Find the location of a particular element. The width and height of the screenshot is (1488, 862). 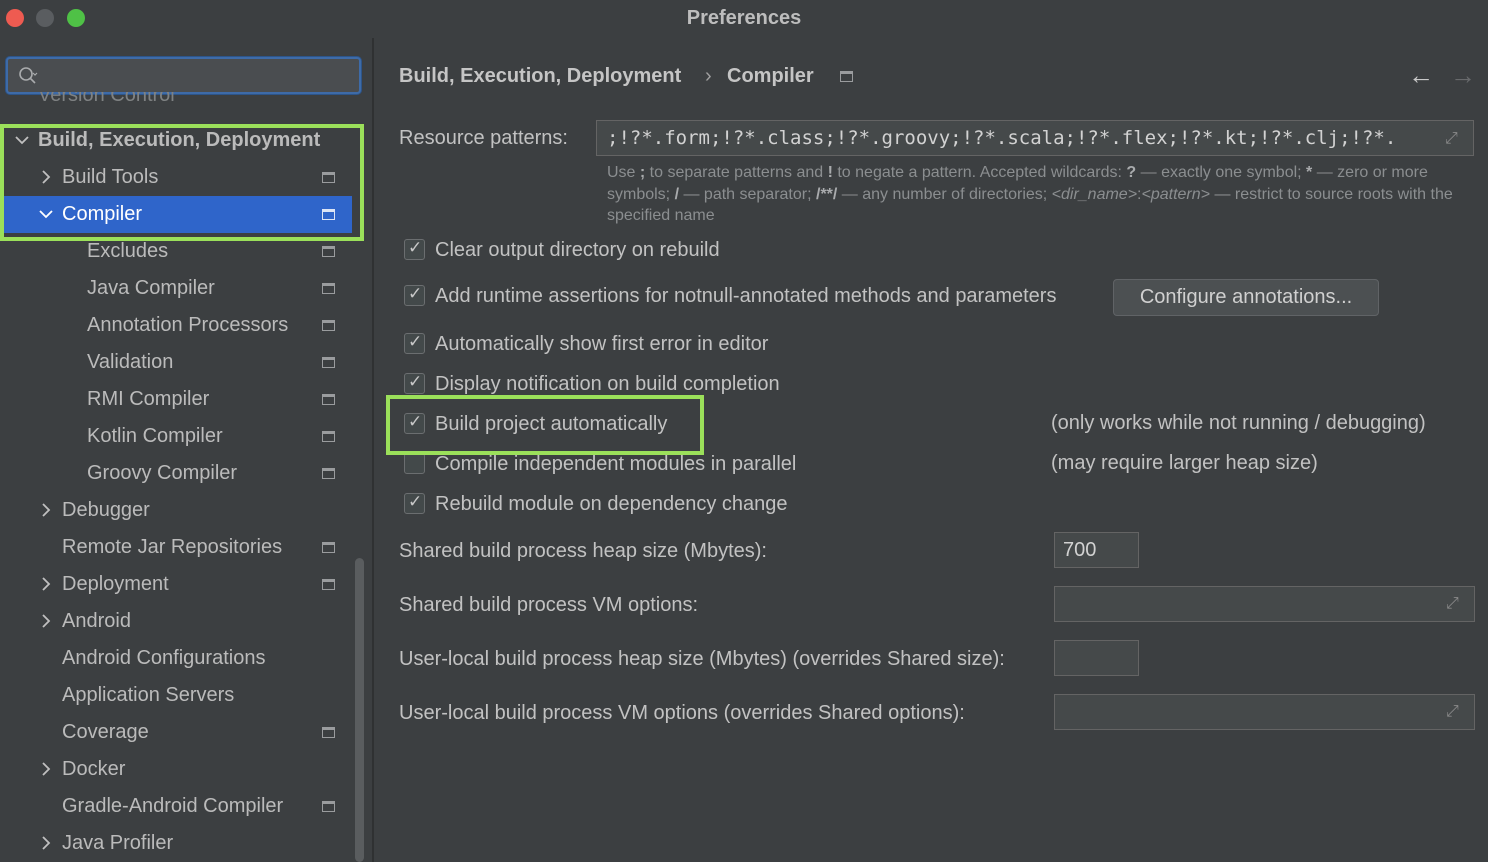

sidebar-item-version-control: Version Control is located at coordinates (106, 101).